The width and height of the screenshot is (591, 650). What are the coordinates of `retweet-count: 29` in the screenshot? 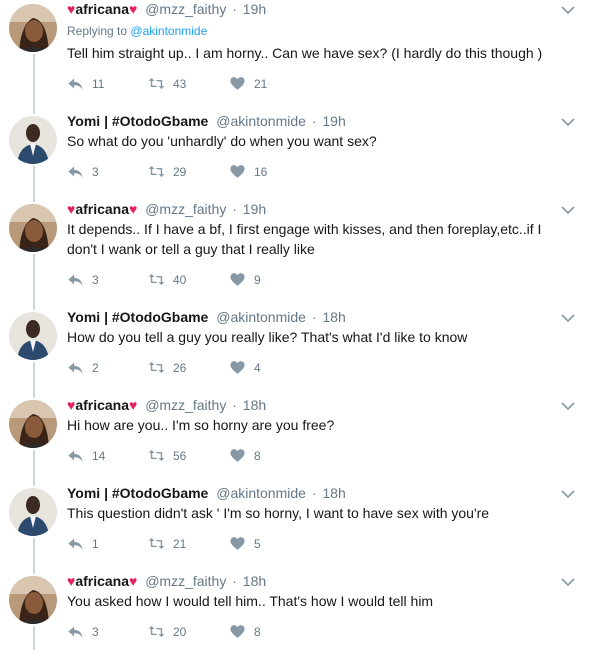 It's located at (180, 171).